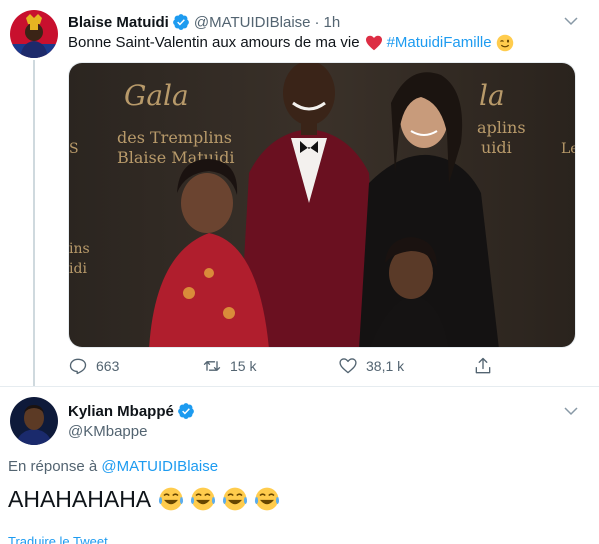  I want to click on reply-header: Kylian Mbappé, so click(131, 411).